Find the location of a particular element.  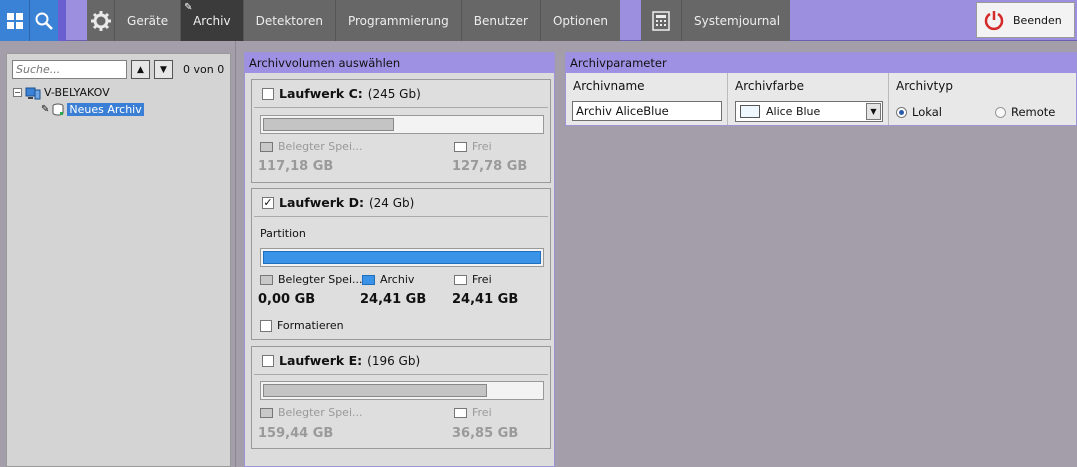

drive-c-size: (245 Gb) is located at coordinates (394, 93).